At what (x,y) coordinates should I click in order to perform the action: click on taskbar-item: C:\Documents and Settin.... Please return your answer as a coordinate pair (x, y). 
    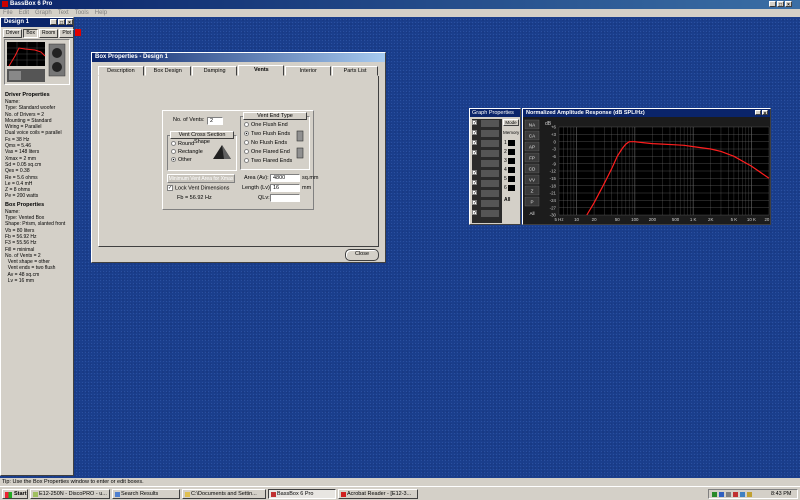
    Looking at the image, I should click on (224, 494).